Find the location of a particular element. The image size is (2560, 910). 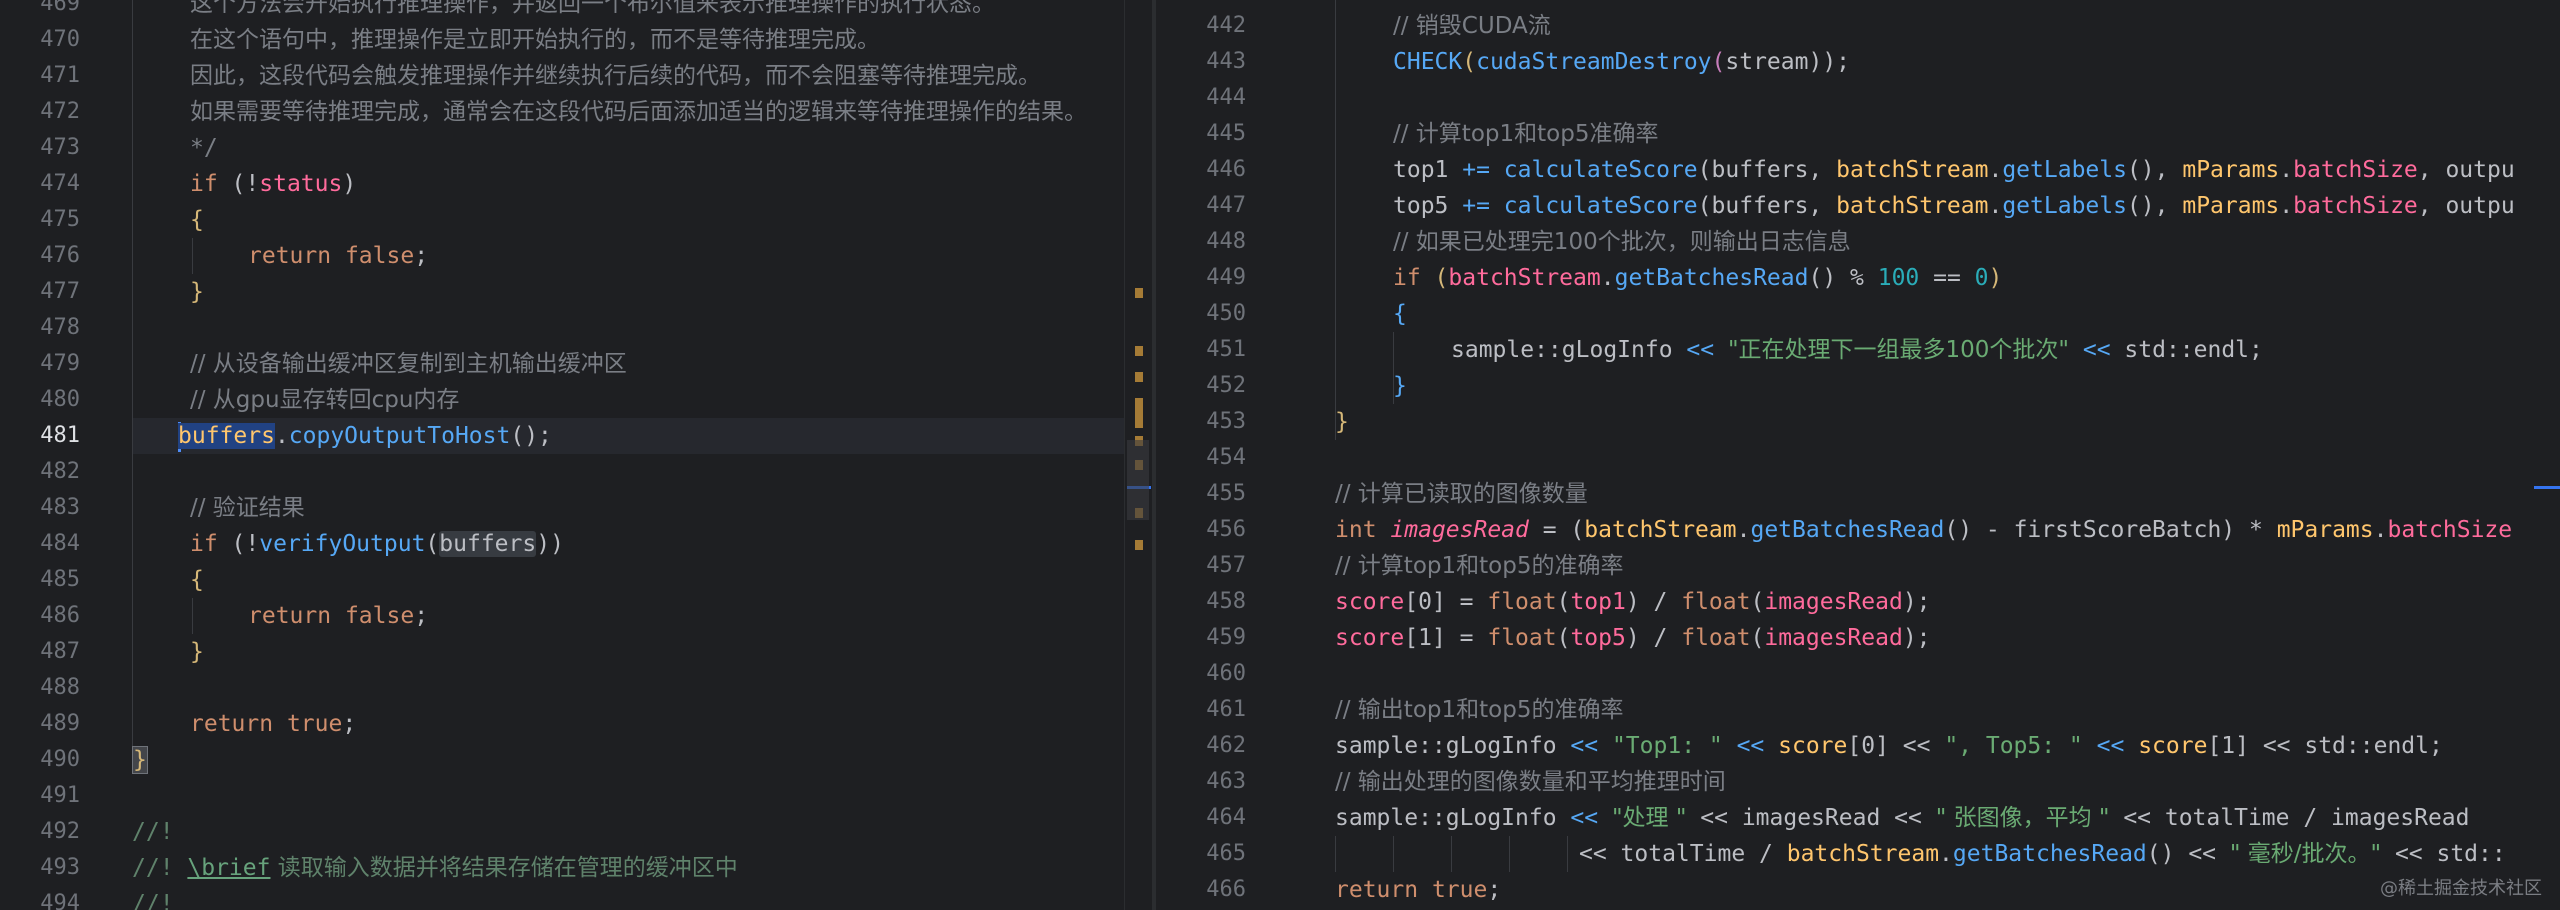

code-token: float is located at coordinates (1522, 638).